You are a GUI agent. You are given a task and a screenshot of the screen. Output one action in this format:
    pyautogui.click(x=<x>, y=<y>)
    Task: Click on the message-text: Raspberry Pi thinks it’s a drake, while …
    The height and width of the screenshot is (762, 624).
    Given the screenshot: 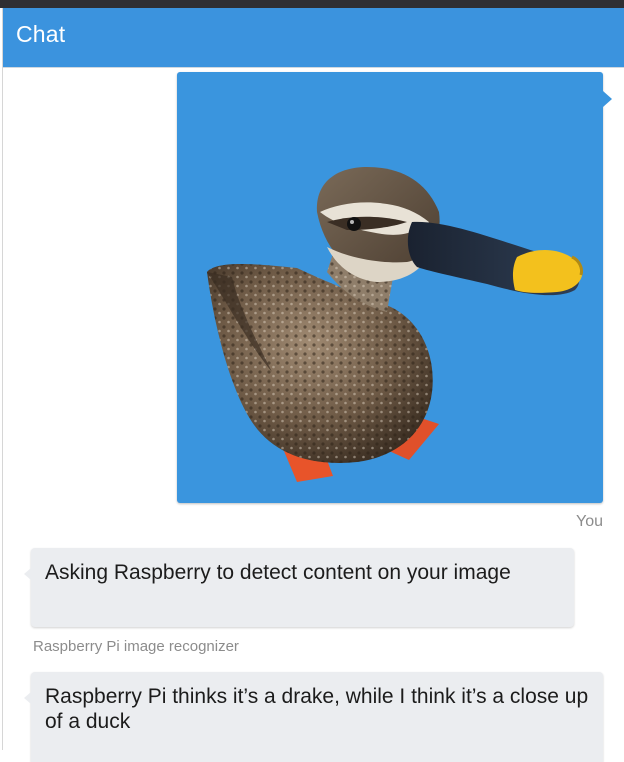 What is the action you would take?
    pyautogui.click(x=317, y=709)
    